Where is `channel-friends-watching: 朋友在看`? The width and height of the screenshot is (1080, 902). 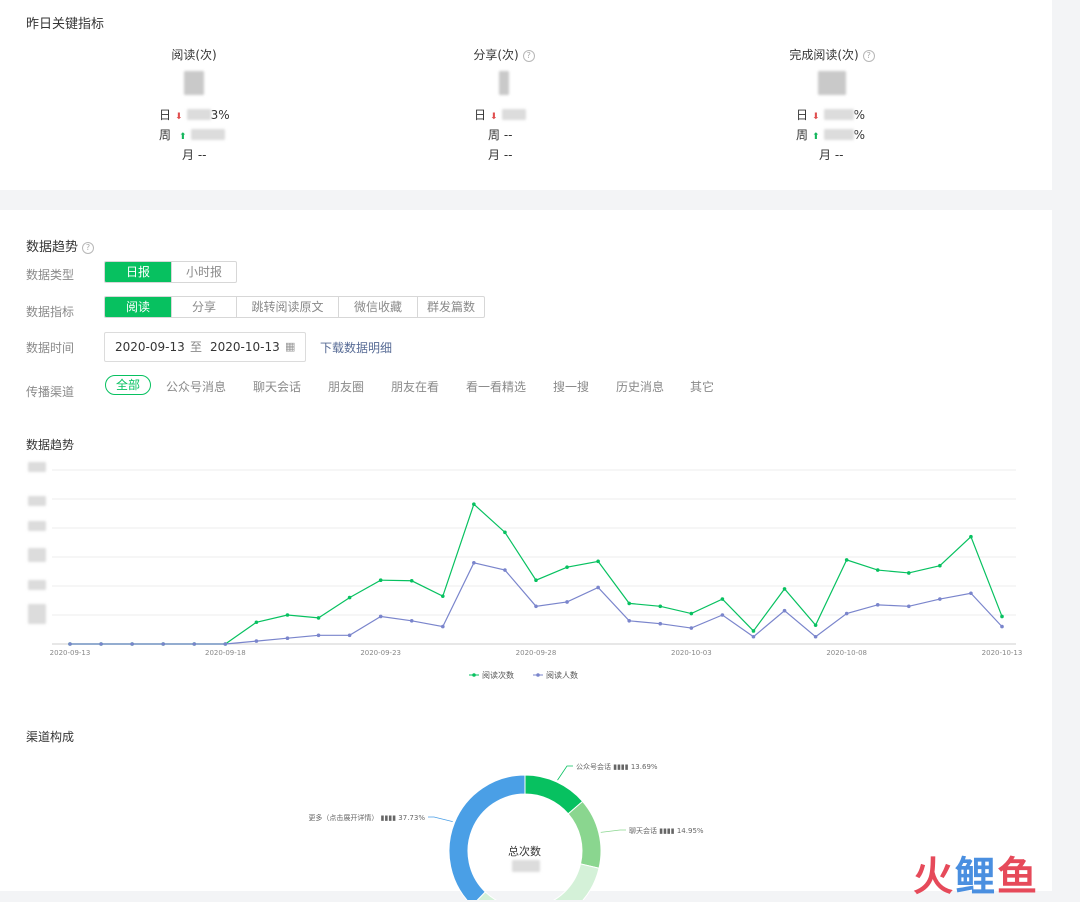 channel-friends-watching: 朋友在看 is located at coordinates (415, 386).